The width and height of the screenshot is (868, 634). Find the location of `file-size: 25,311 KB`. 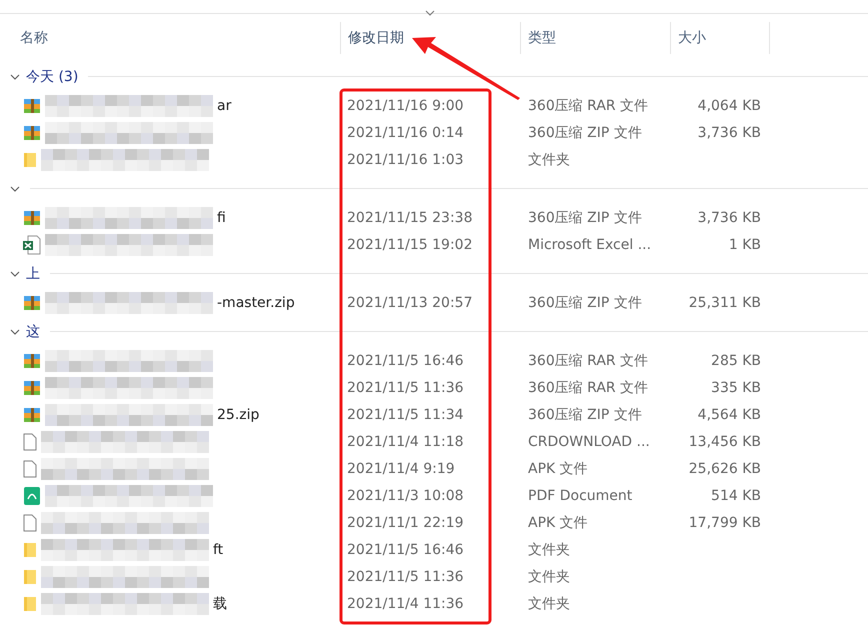

file-size: 25,311 KB is located at coordinates (724, 302).